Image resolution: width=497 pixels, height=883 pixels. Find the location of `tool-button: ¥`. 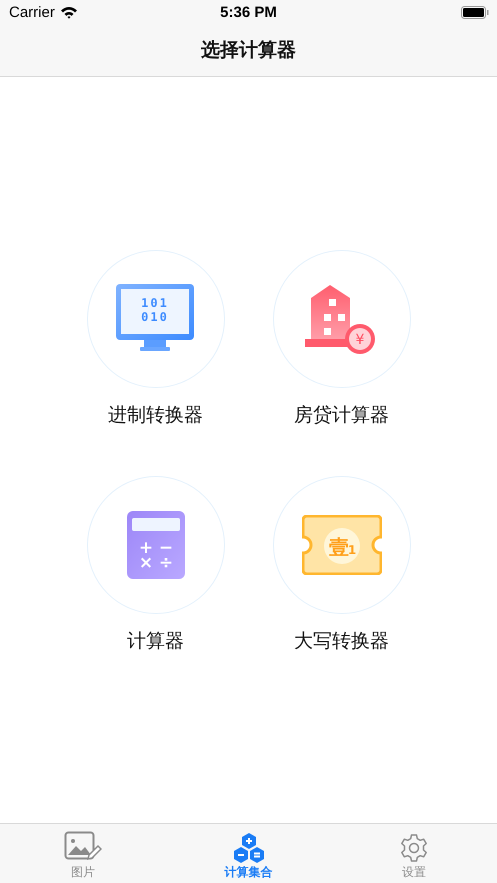

tool-button: ¥ is located at coordinates (341, 319).